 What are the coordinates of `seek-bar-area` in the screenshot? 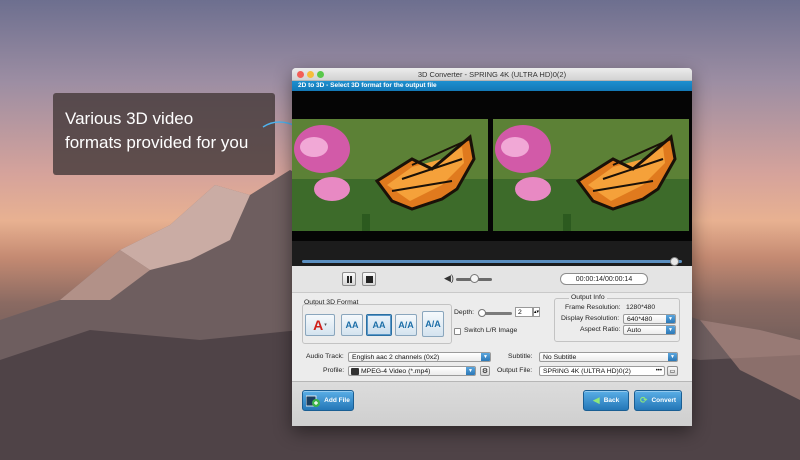 It's located at (492, 253).